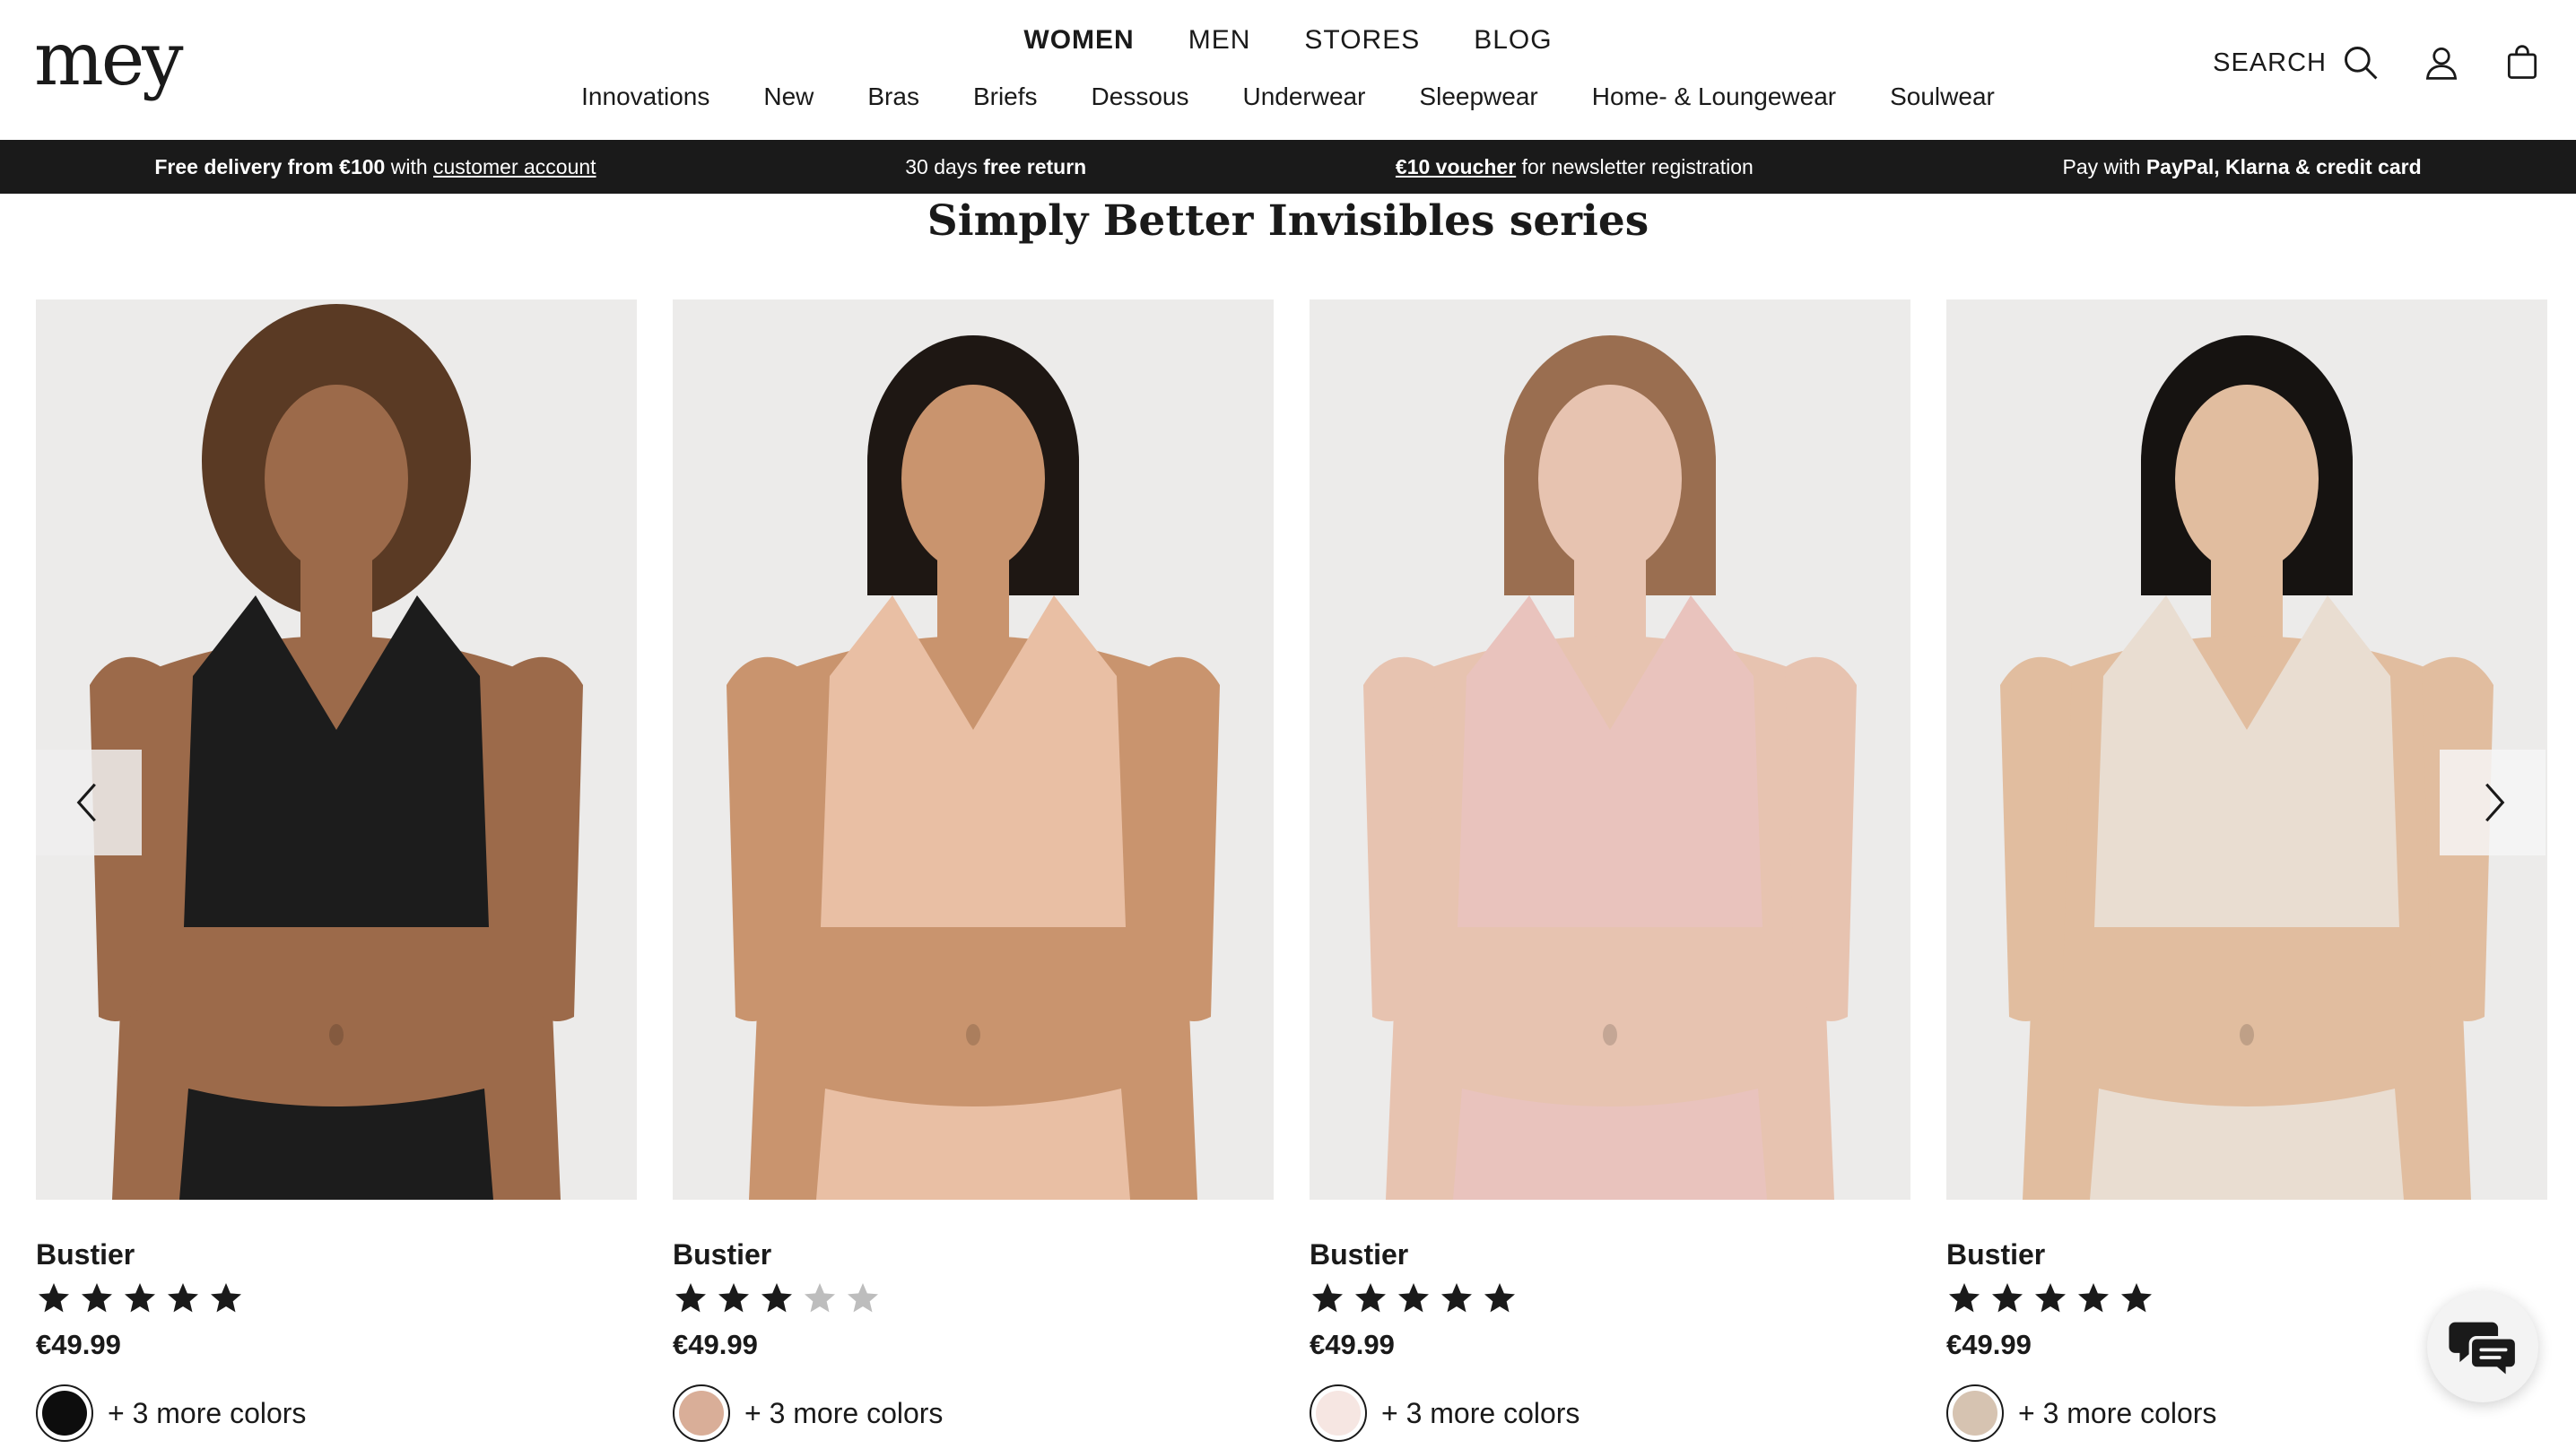 The image size is (2576, 1449). Describe the element at coordinates (1456, 166) in the screenshot. I see `voucher-link: €10 voucher` at that location.